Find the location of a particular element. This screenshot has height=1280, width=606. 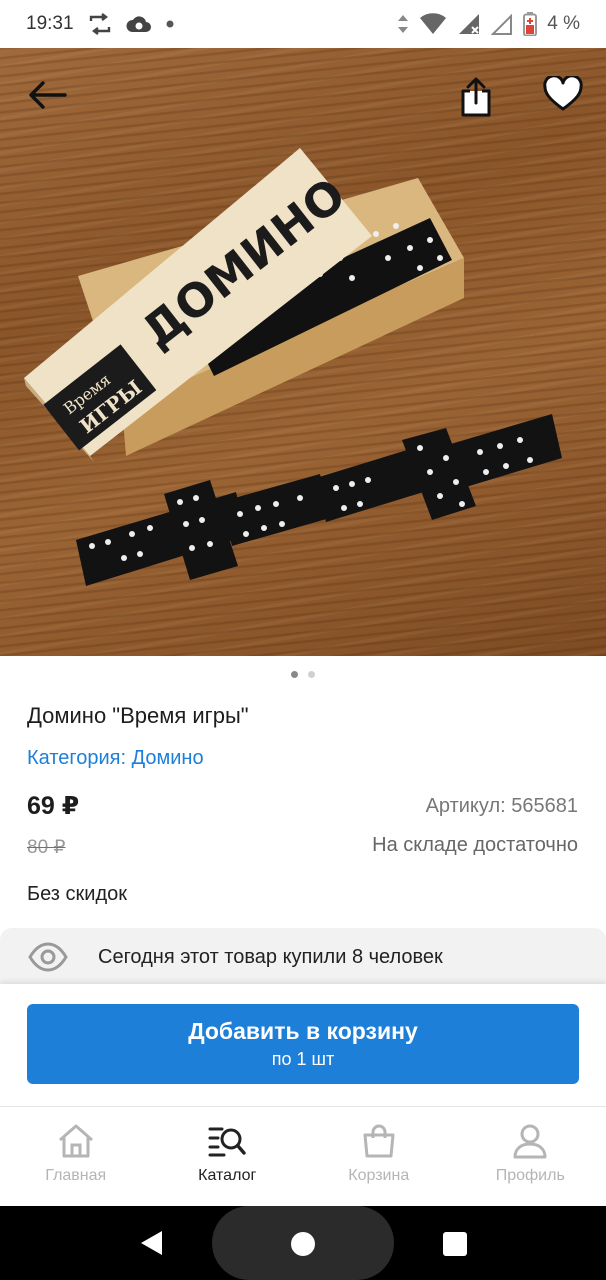

sync-icon is located at coordinates (99, 24).